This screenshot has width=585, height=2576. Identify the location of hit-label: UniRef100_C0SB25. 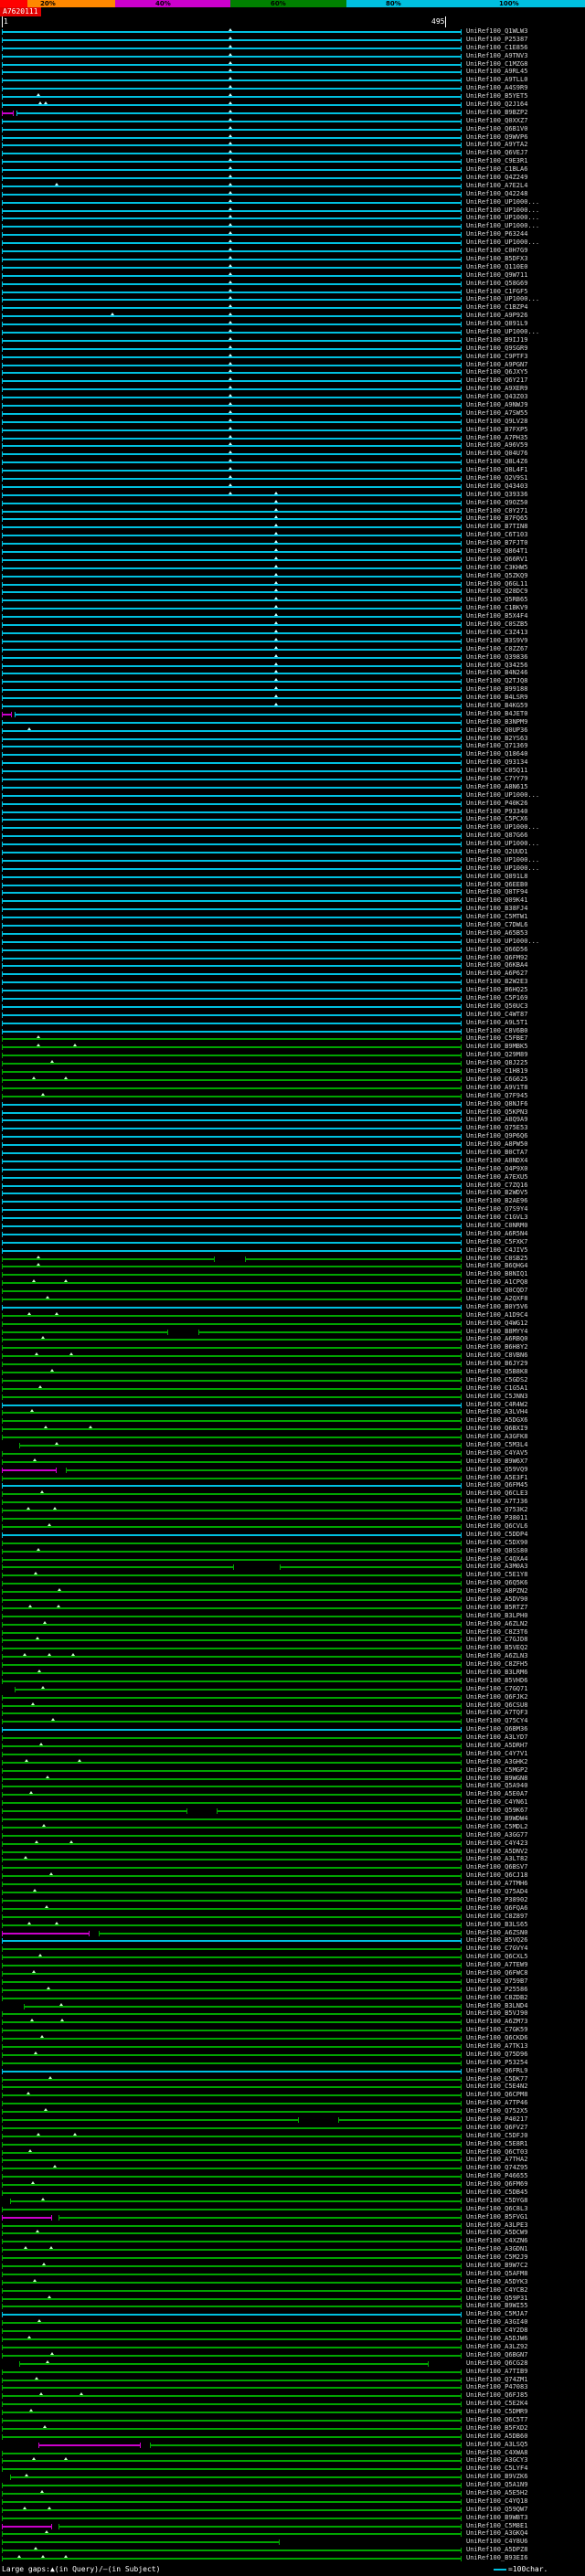
(496, 1258).